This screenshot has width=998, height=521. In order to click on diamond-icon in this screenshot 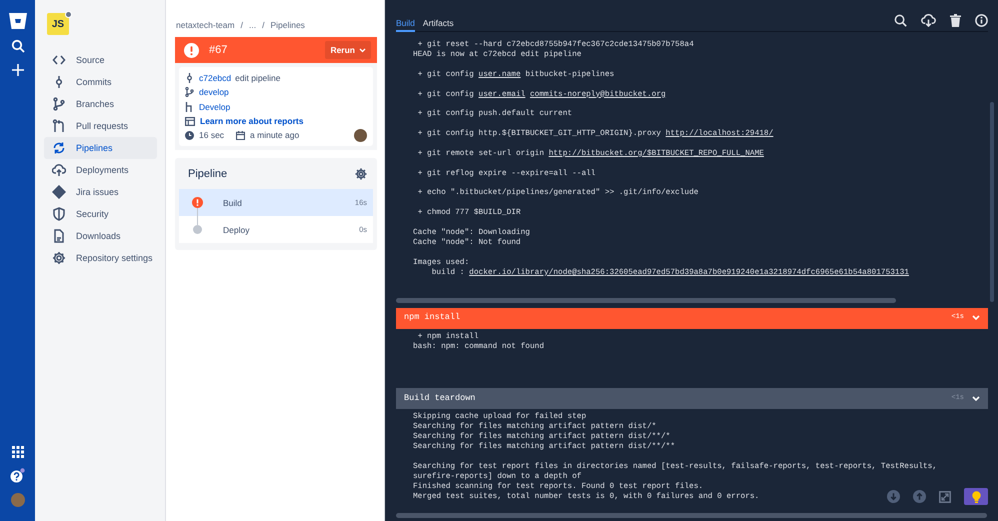, I will do `click(59, 192)`.